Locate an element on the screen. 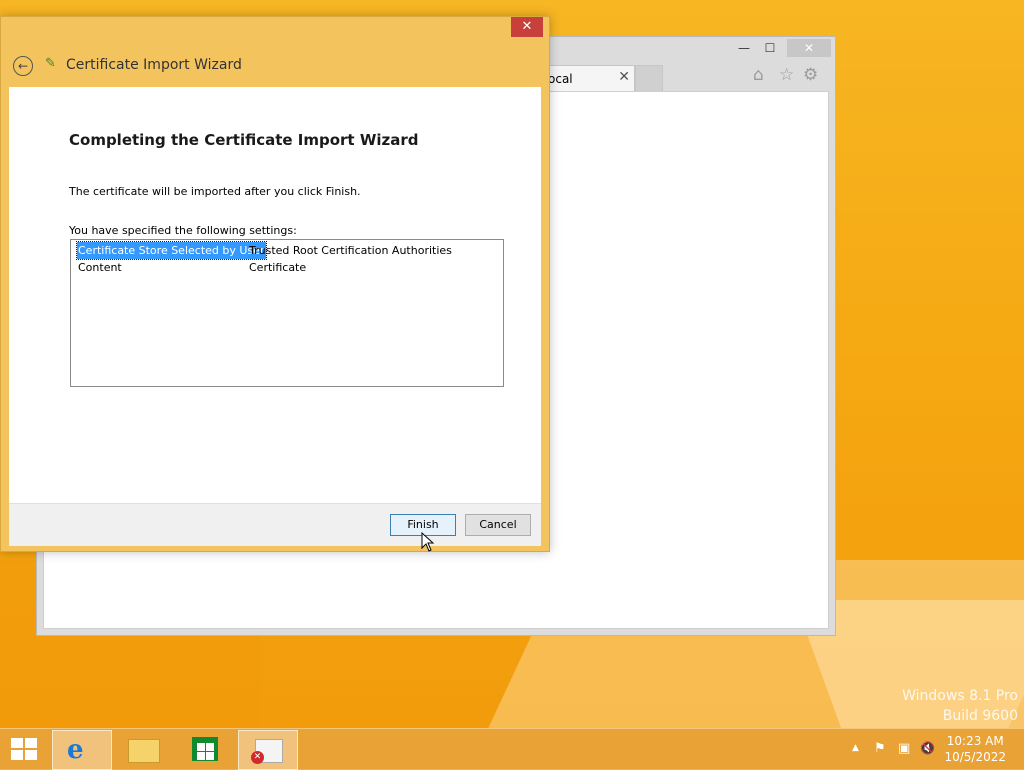  watermark-edition: Windows 8.1 Pro is located at coordinates (960, 696).